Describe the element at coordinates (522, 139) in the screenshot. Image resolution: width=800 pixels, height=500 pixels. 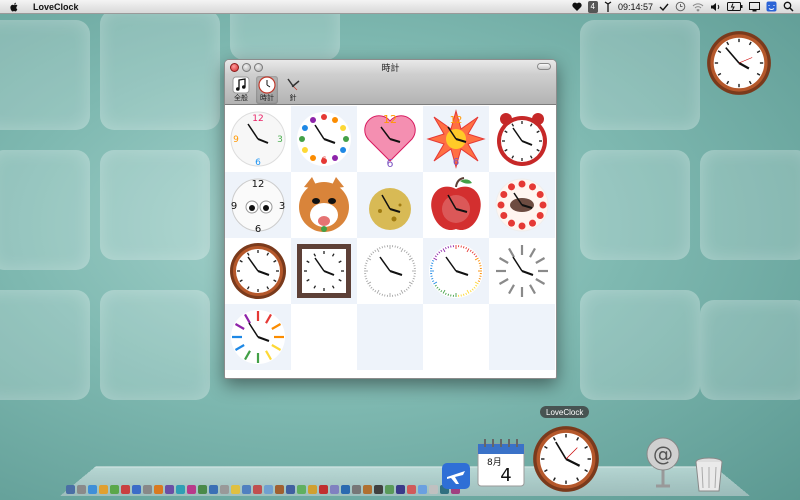
I see `clock-style-red-alarm` at that location.